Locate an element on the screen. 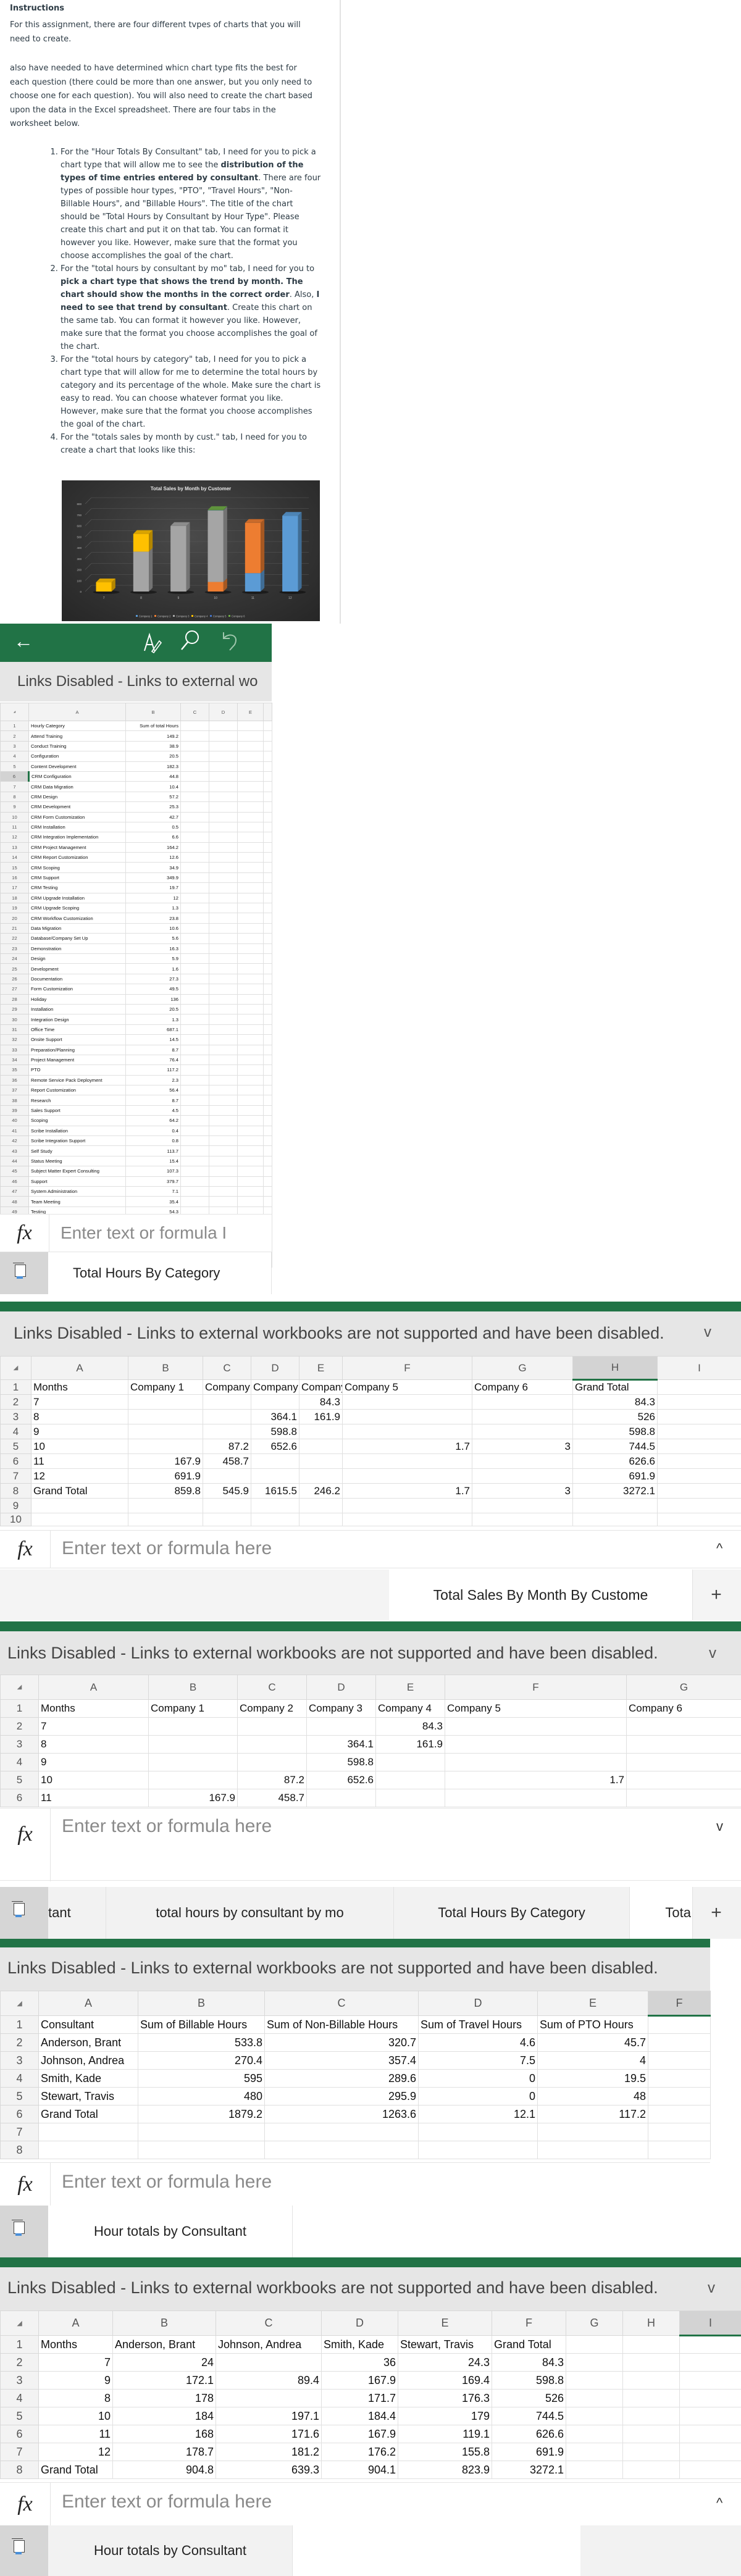 The image size is (741, 2576). cell: 34.9 is located at coordinates (153, 867).